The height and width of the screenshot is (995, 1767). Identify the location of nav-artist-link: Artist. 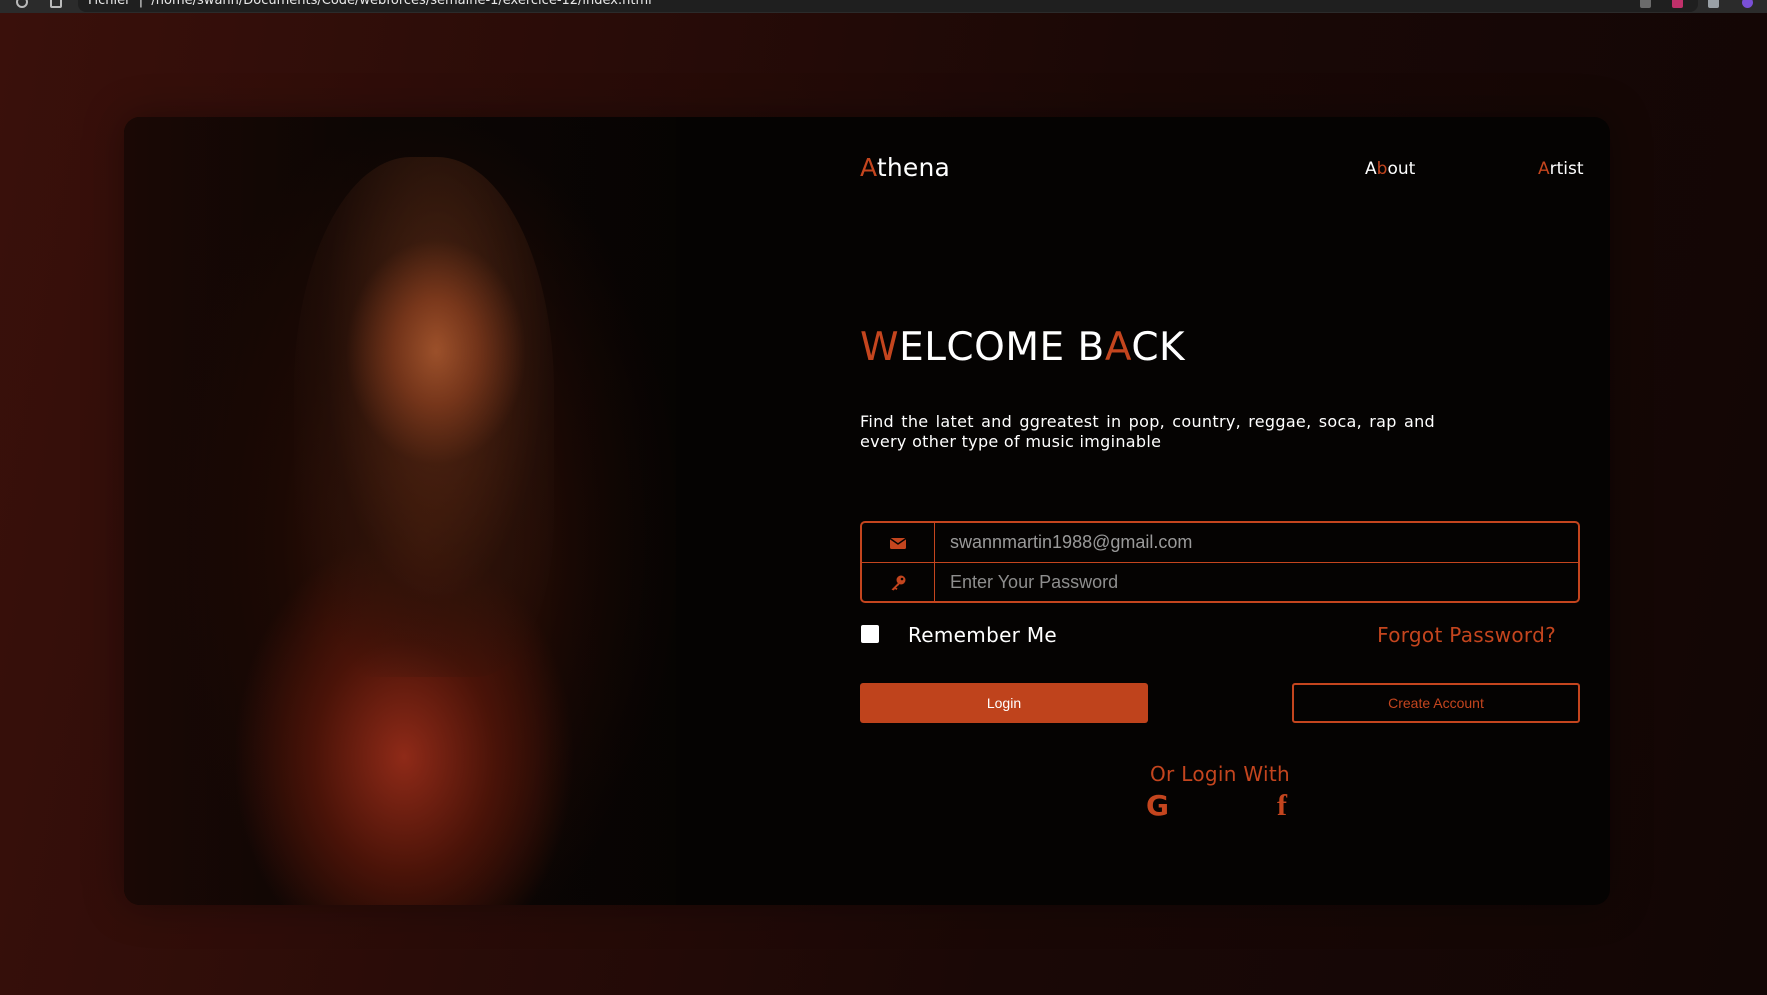
(1561, 169).